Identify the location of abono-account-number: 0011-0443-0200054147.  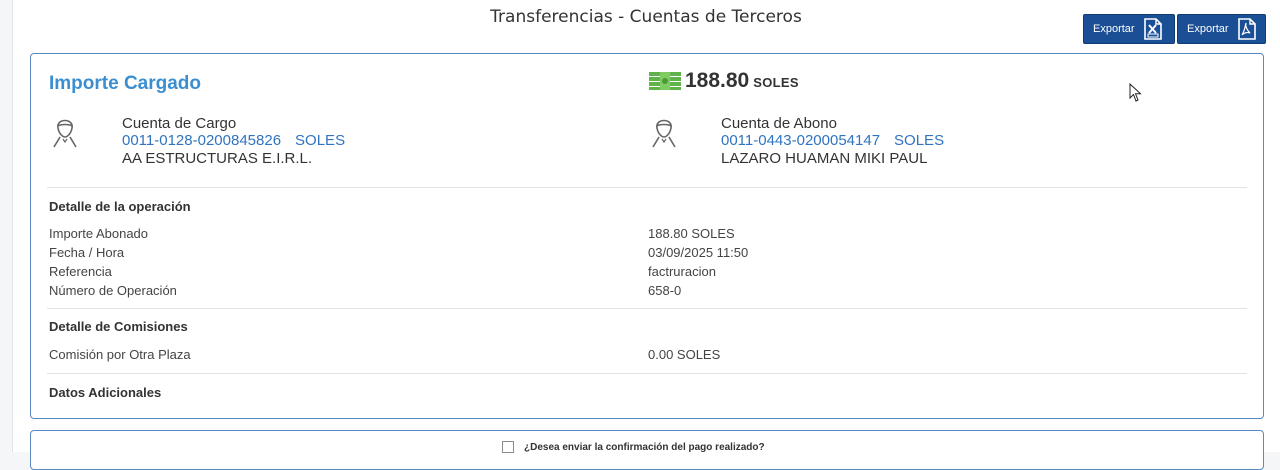
(801, 140).